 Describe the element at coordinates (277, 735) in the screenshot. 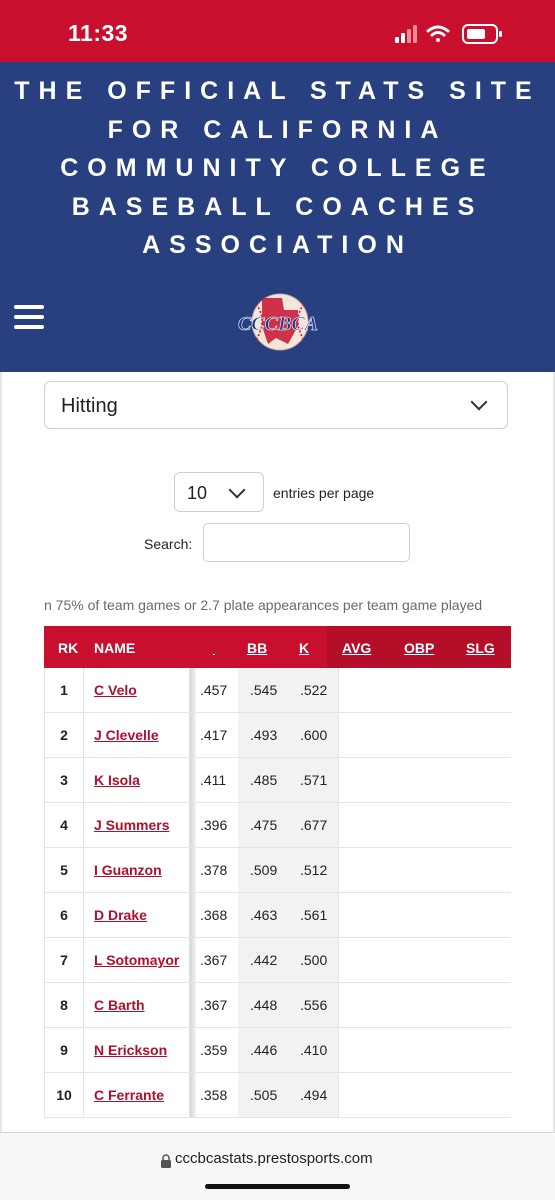

I see `table-row: 2J Clevelle .417 .493 .600` at that location.